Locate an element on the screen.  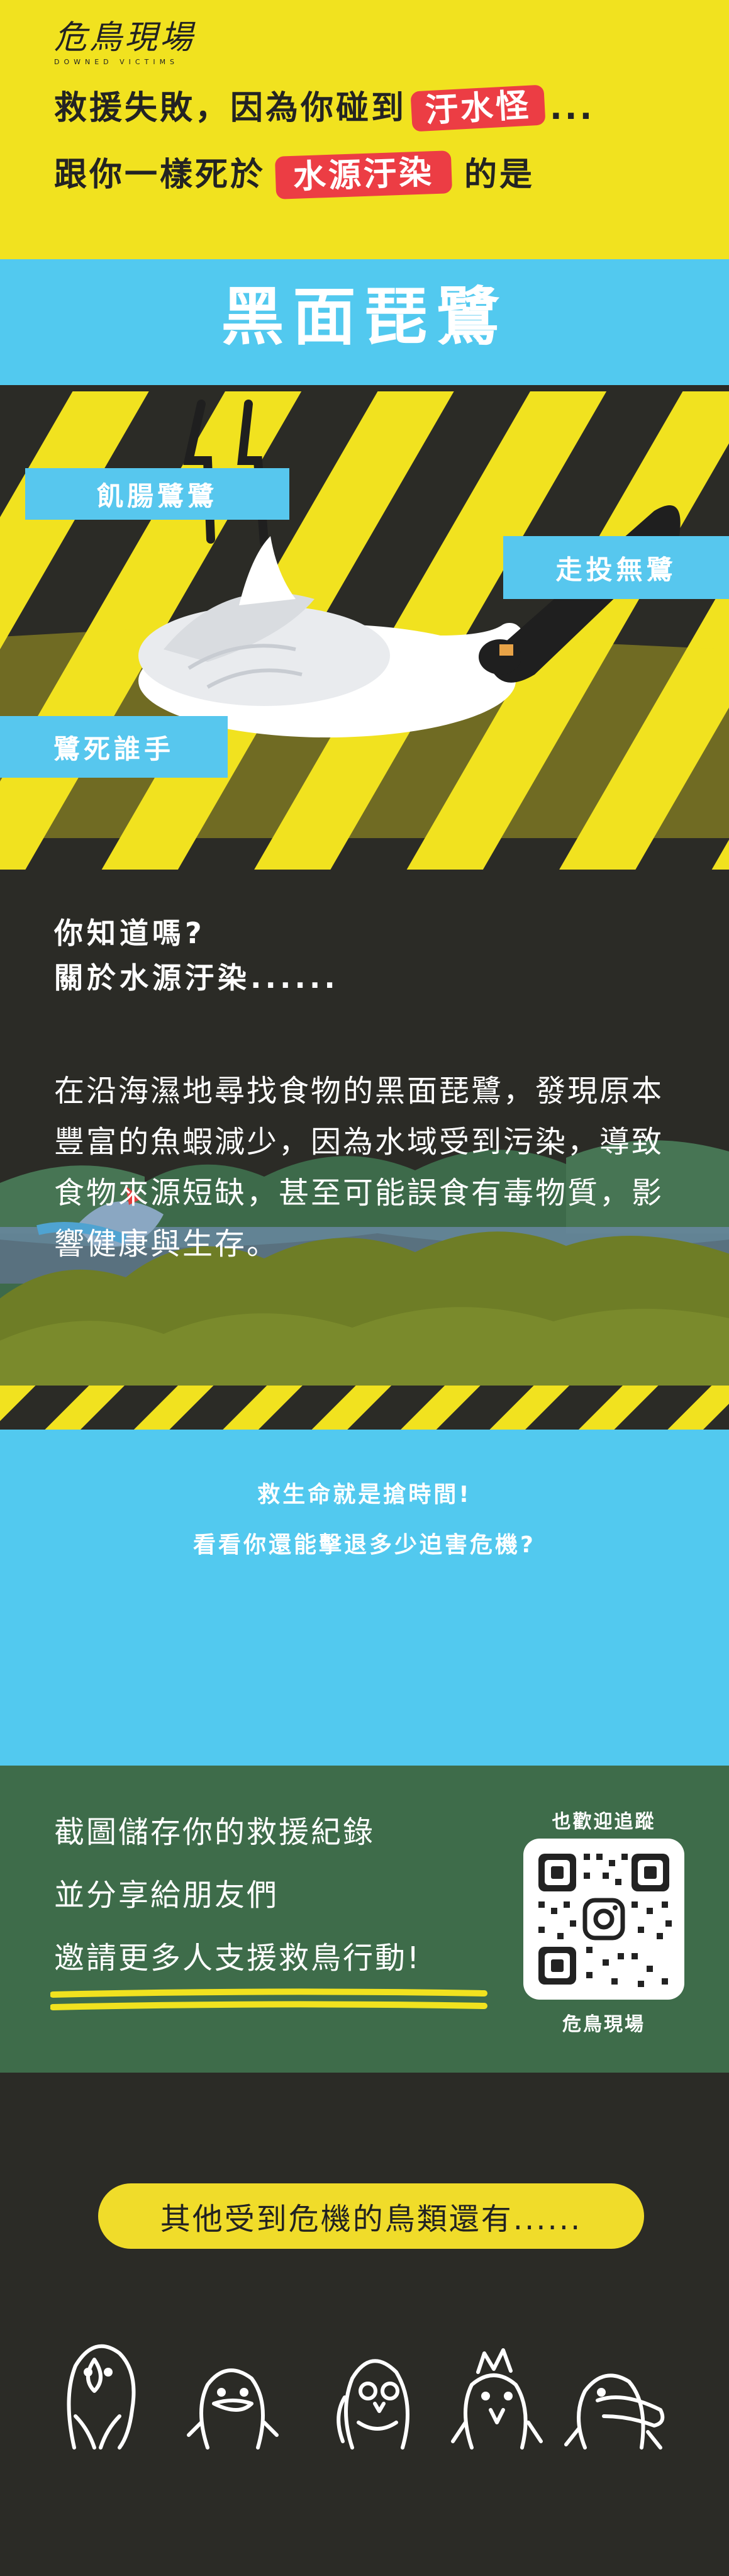
stripe-divider is located at coordinates (365, 1408).